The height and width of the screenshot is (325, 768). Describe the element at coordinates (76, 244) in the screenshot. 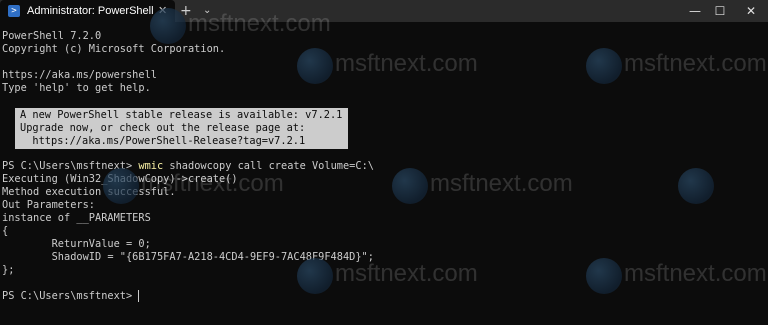

I see `output-line: ReturnValue = 0;` at that location.